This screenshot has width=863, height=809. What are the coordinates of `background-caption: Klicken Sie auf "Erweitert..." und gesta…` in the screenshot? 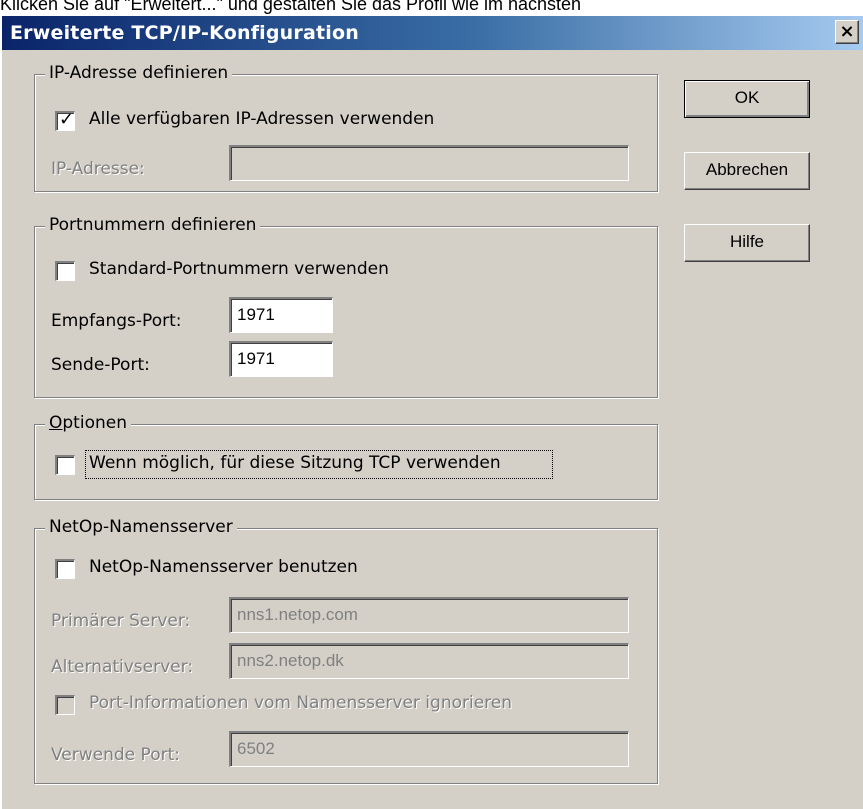 It's located at (291, 7).